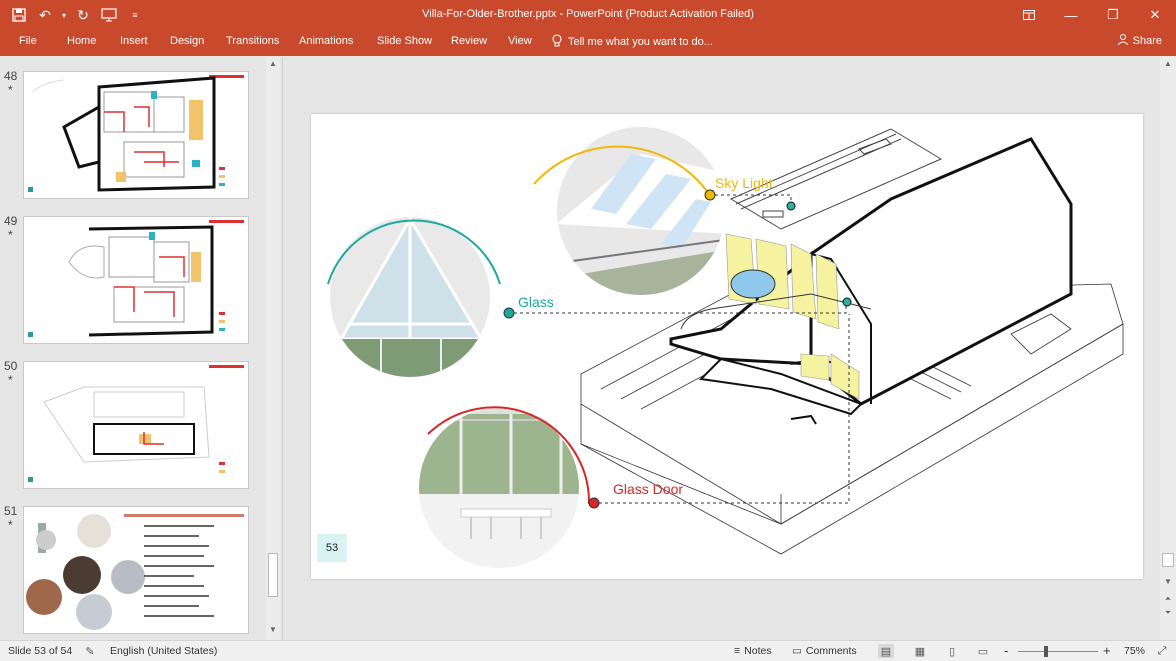 The image size is (1176, 661). Describe the element at coordinates (509, 313) in the screenshot. I see `glass-marker` at that location.